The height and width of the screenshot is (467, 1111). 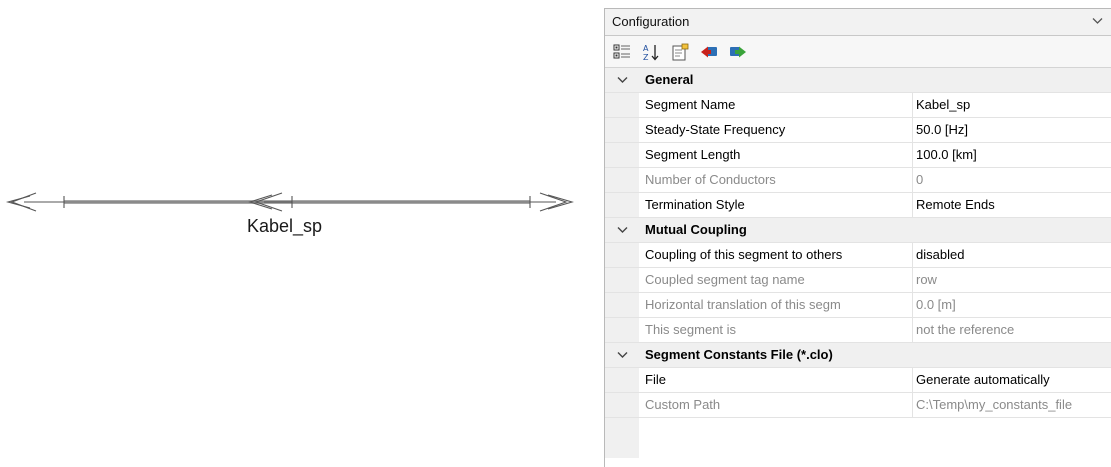 I want to click on property-name: Segment Name, so click(x=776, y=105).